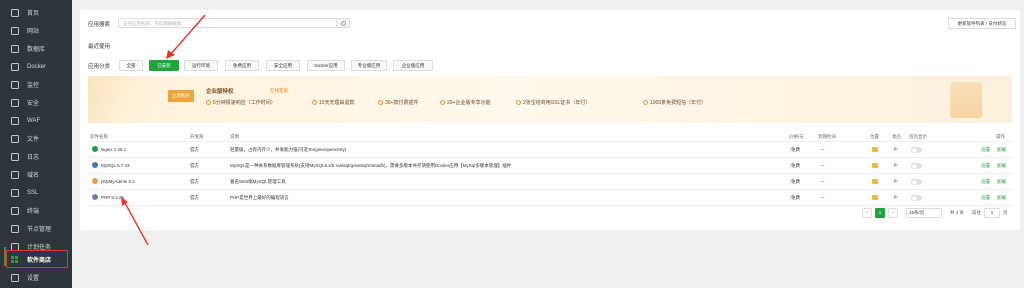 The height and width of the screenshot is (288, 1024). What do you see at coordinates (135, 221) in the screenshot?
I see `arrow-to-php-row` at bounding box center [135, 221].